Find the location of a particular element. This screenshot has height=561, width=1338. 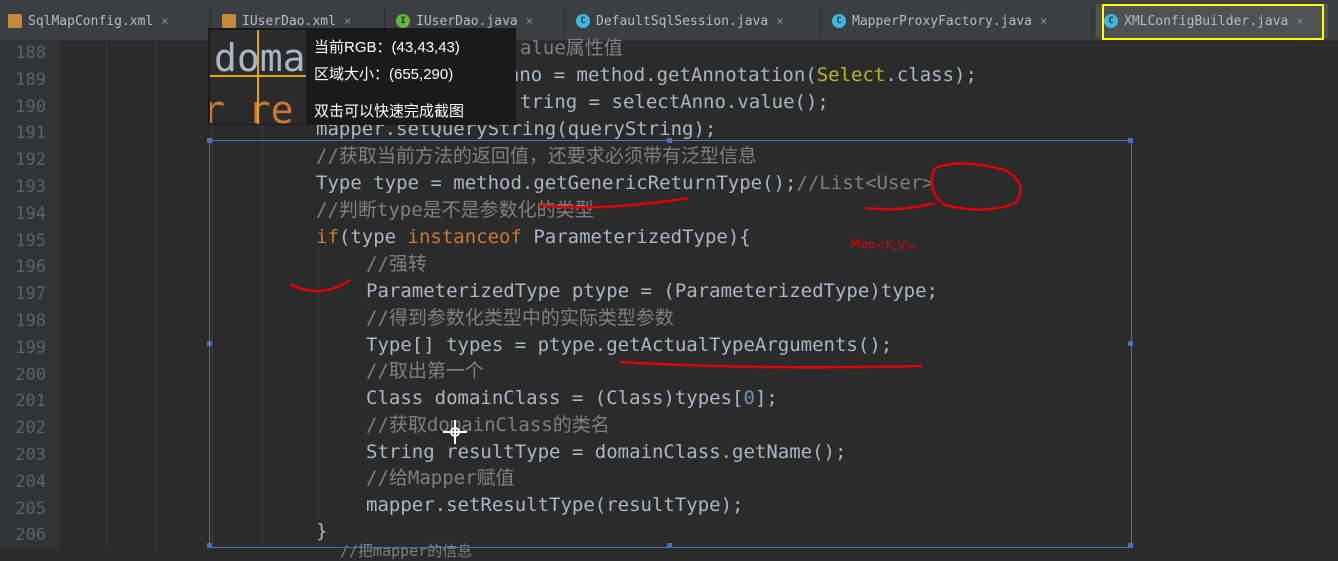

crosshair-cursor-icon is located at coordinates (455, 432).